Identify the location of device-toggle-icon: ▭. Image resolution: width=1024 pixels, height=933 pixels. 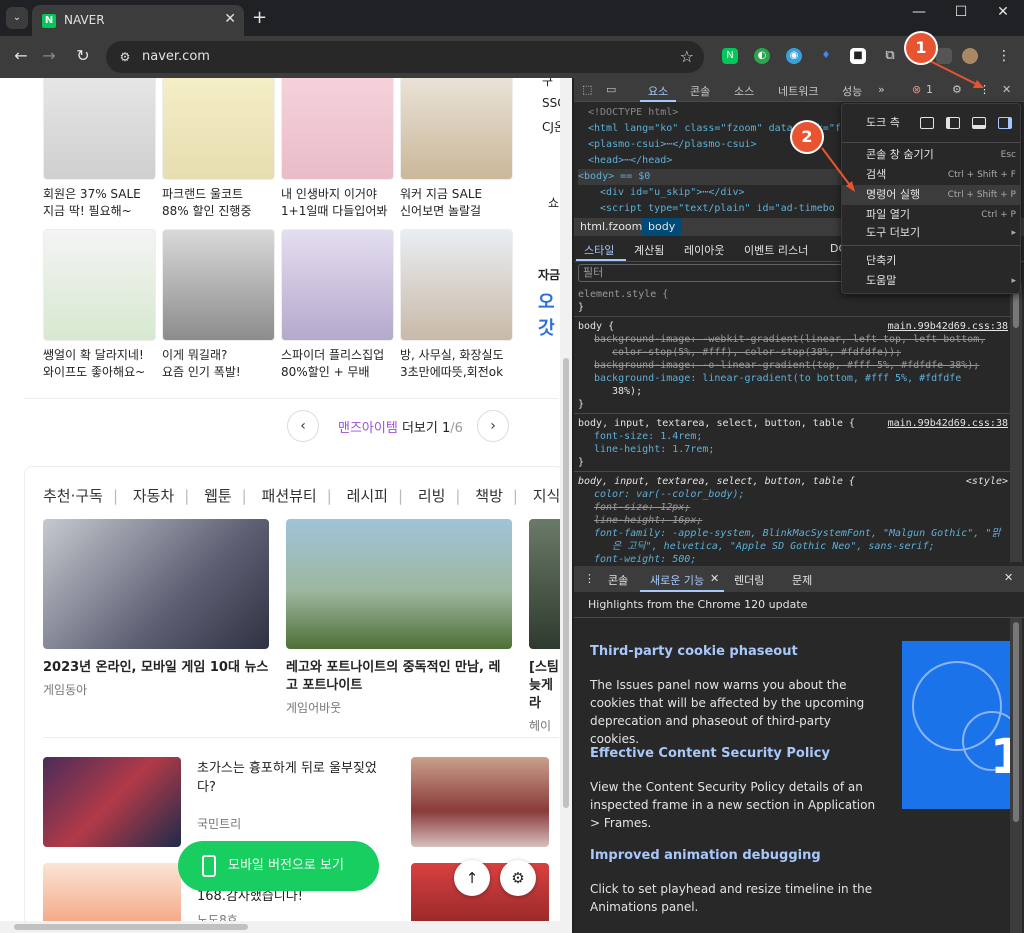
(611, 89).